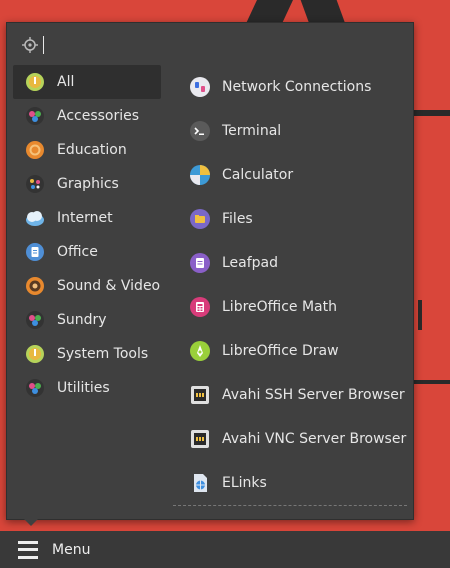  What do you see at coordinates (279, 307) in the screenshot?
I see `app-label: LibreOffice Math` at bounding box center [279, 307].